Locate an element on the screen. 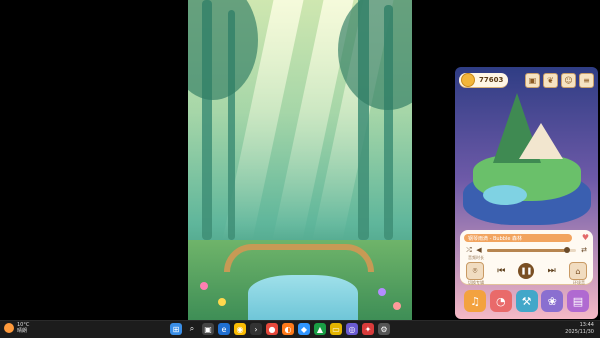 The height and width of the screenshot is (338, 600). track-title-bar: 钢琴雨滴 - Bubble 森林 is located at coordinates (518, 238).